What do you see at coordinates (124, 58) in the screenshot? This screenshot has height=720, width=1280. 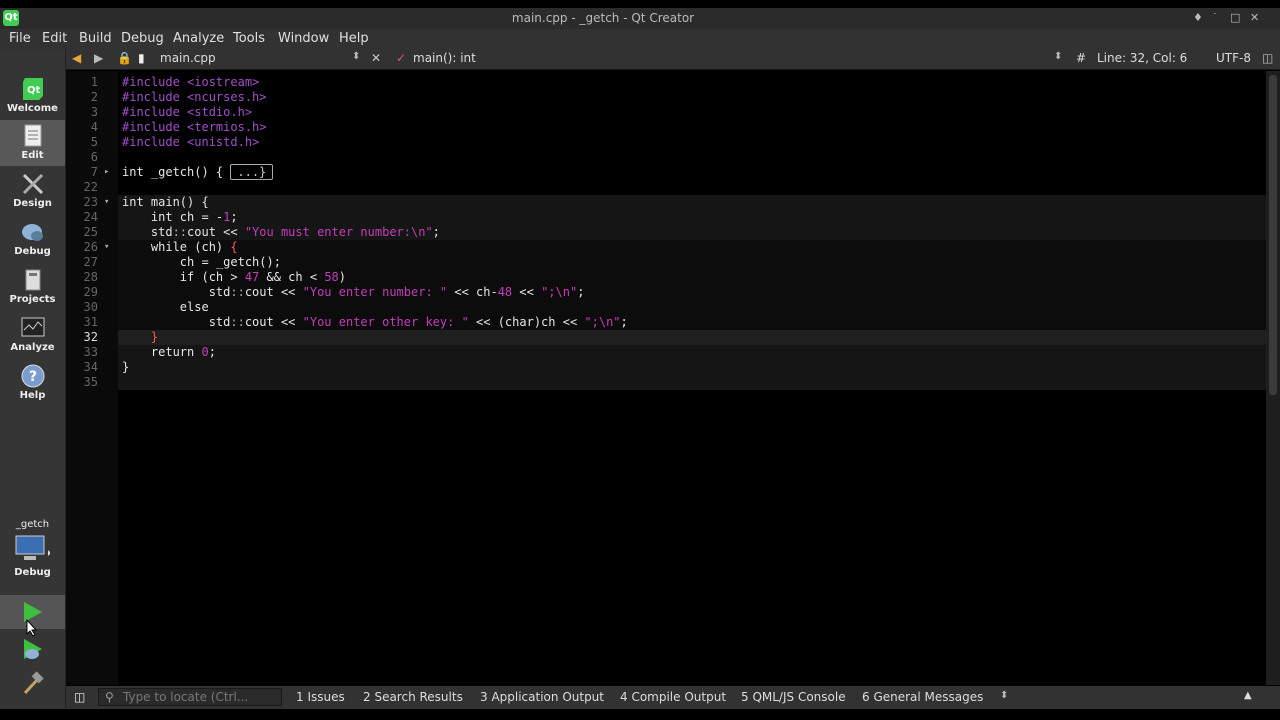 I see `lock-icon: 🔒` at bounding box center [124, 58].